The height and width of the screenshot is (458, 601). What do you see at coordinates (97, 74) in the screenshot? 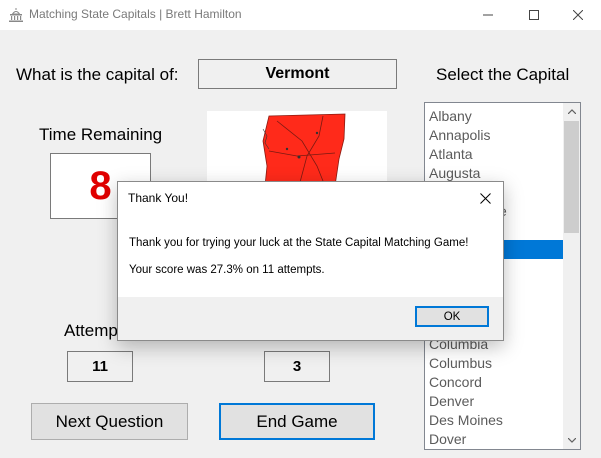
I see `question-prompt: What is the capital of:` at bounding box center [97, 74].